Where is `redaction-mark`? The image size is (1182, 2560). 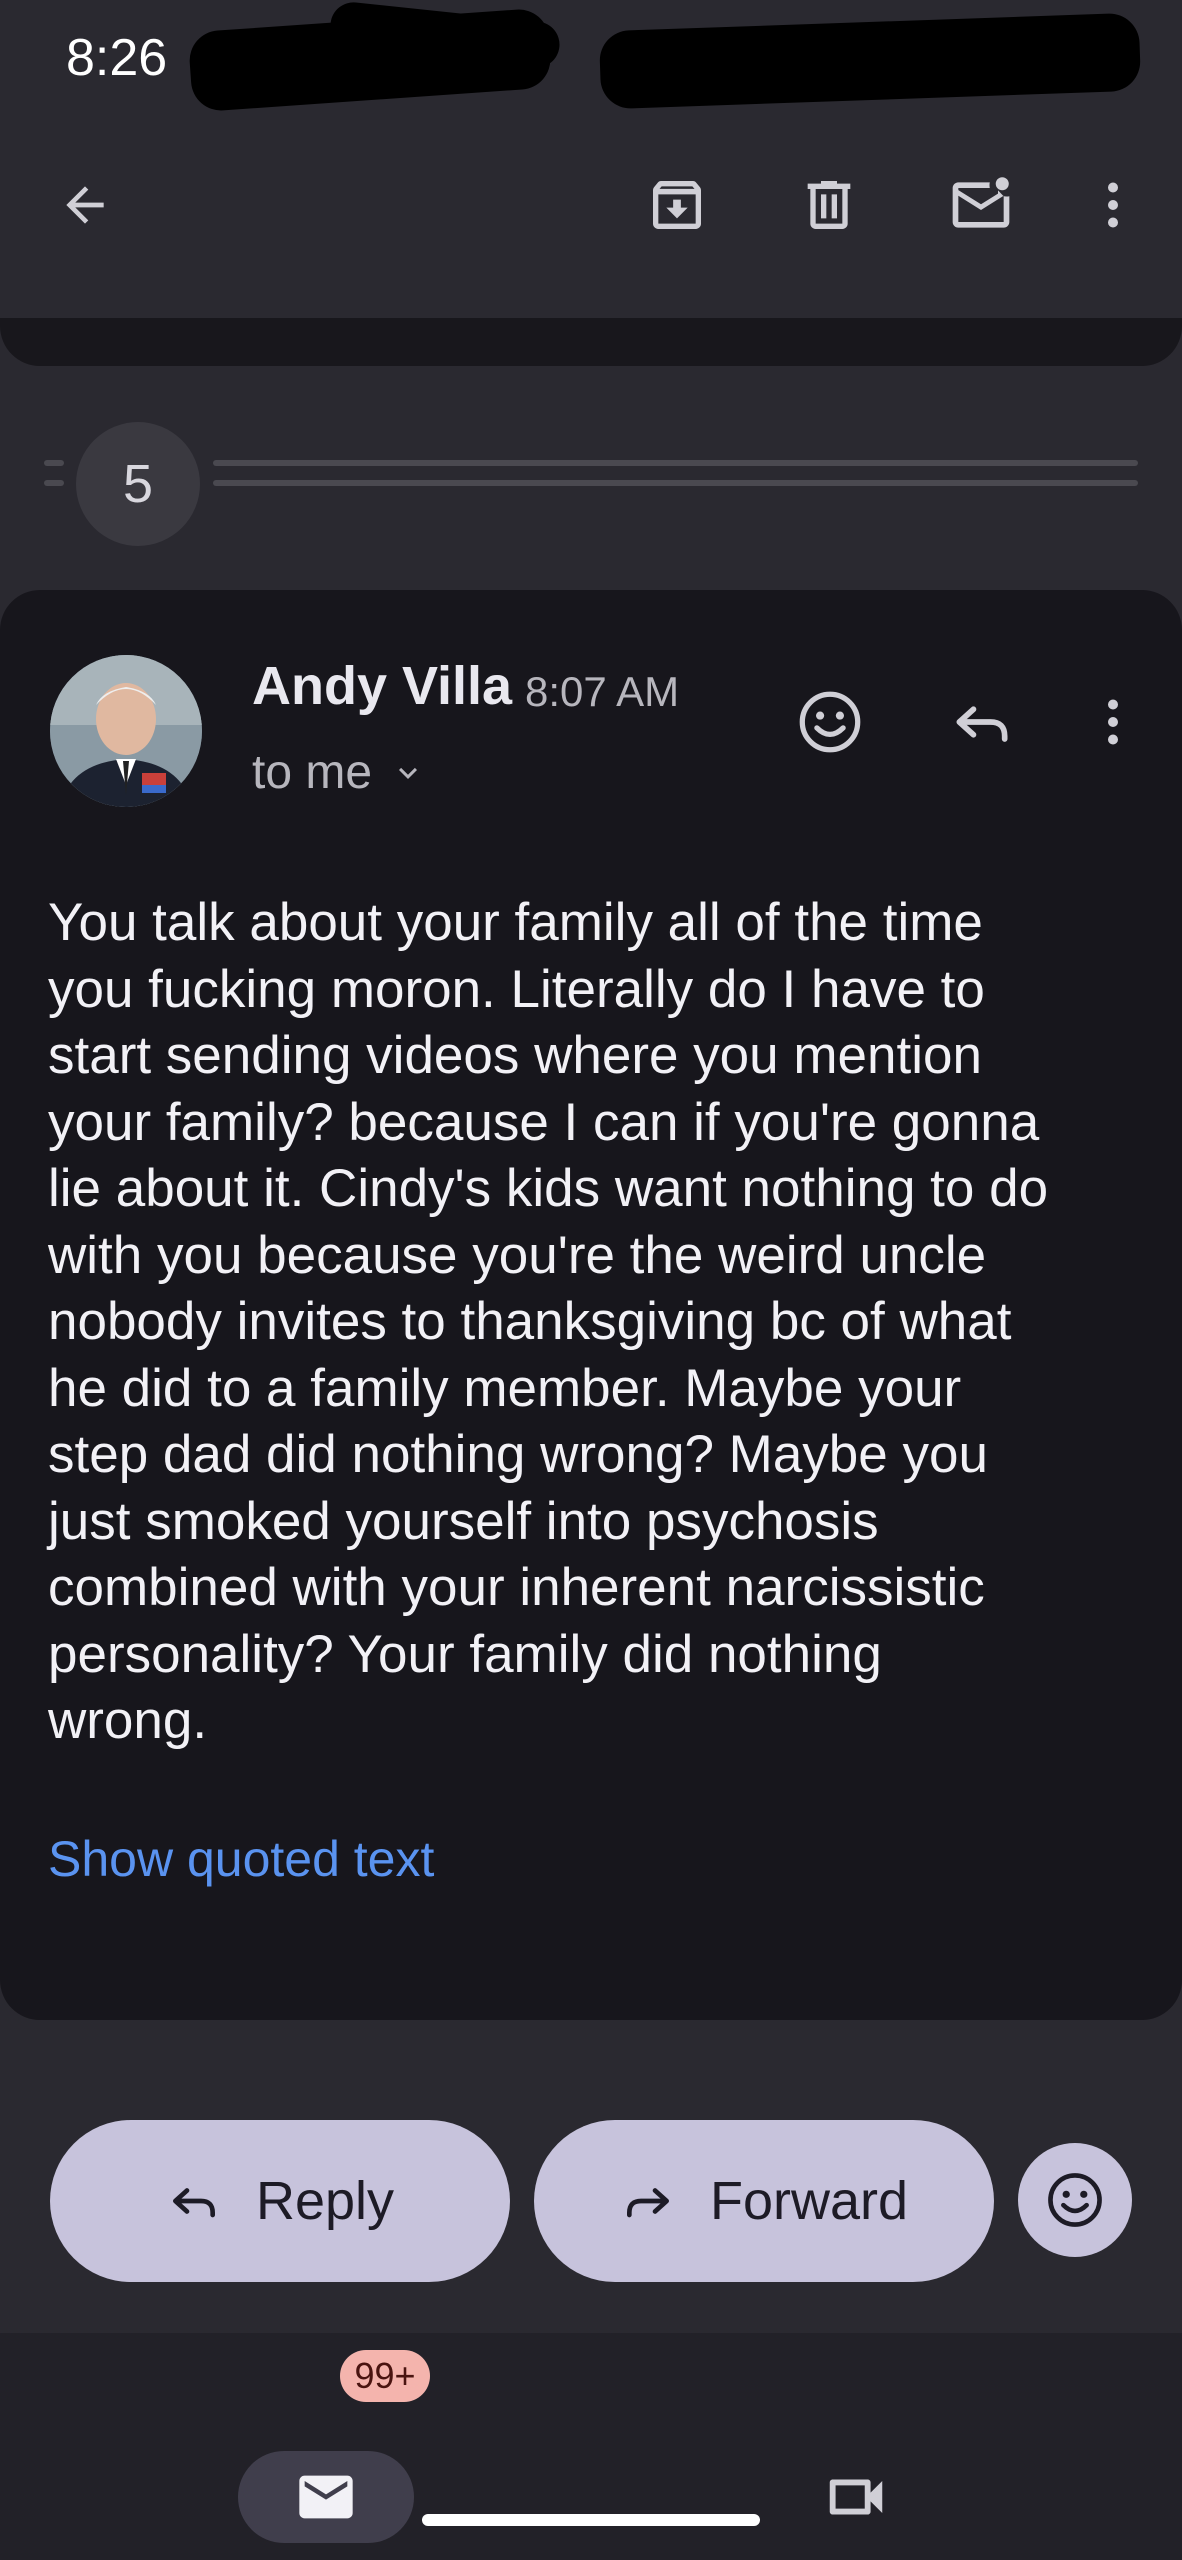
redaction-mark is located at coordinates (870, 61).